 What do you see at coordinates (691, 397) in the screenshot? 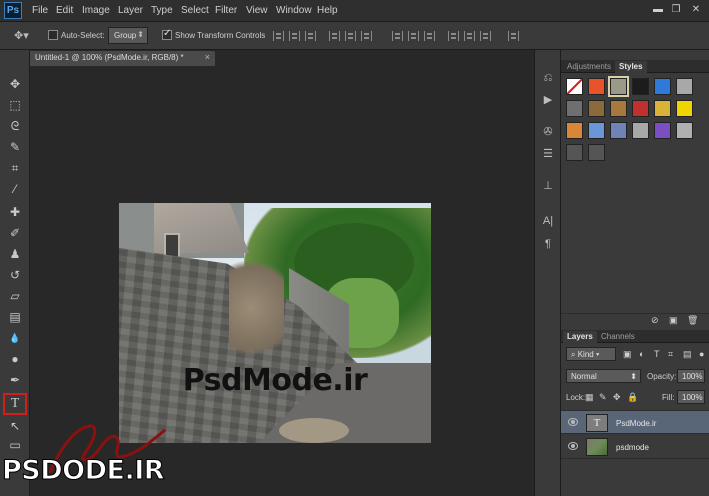
I see `fill-input: 100%` at bounding box center [691, 397].